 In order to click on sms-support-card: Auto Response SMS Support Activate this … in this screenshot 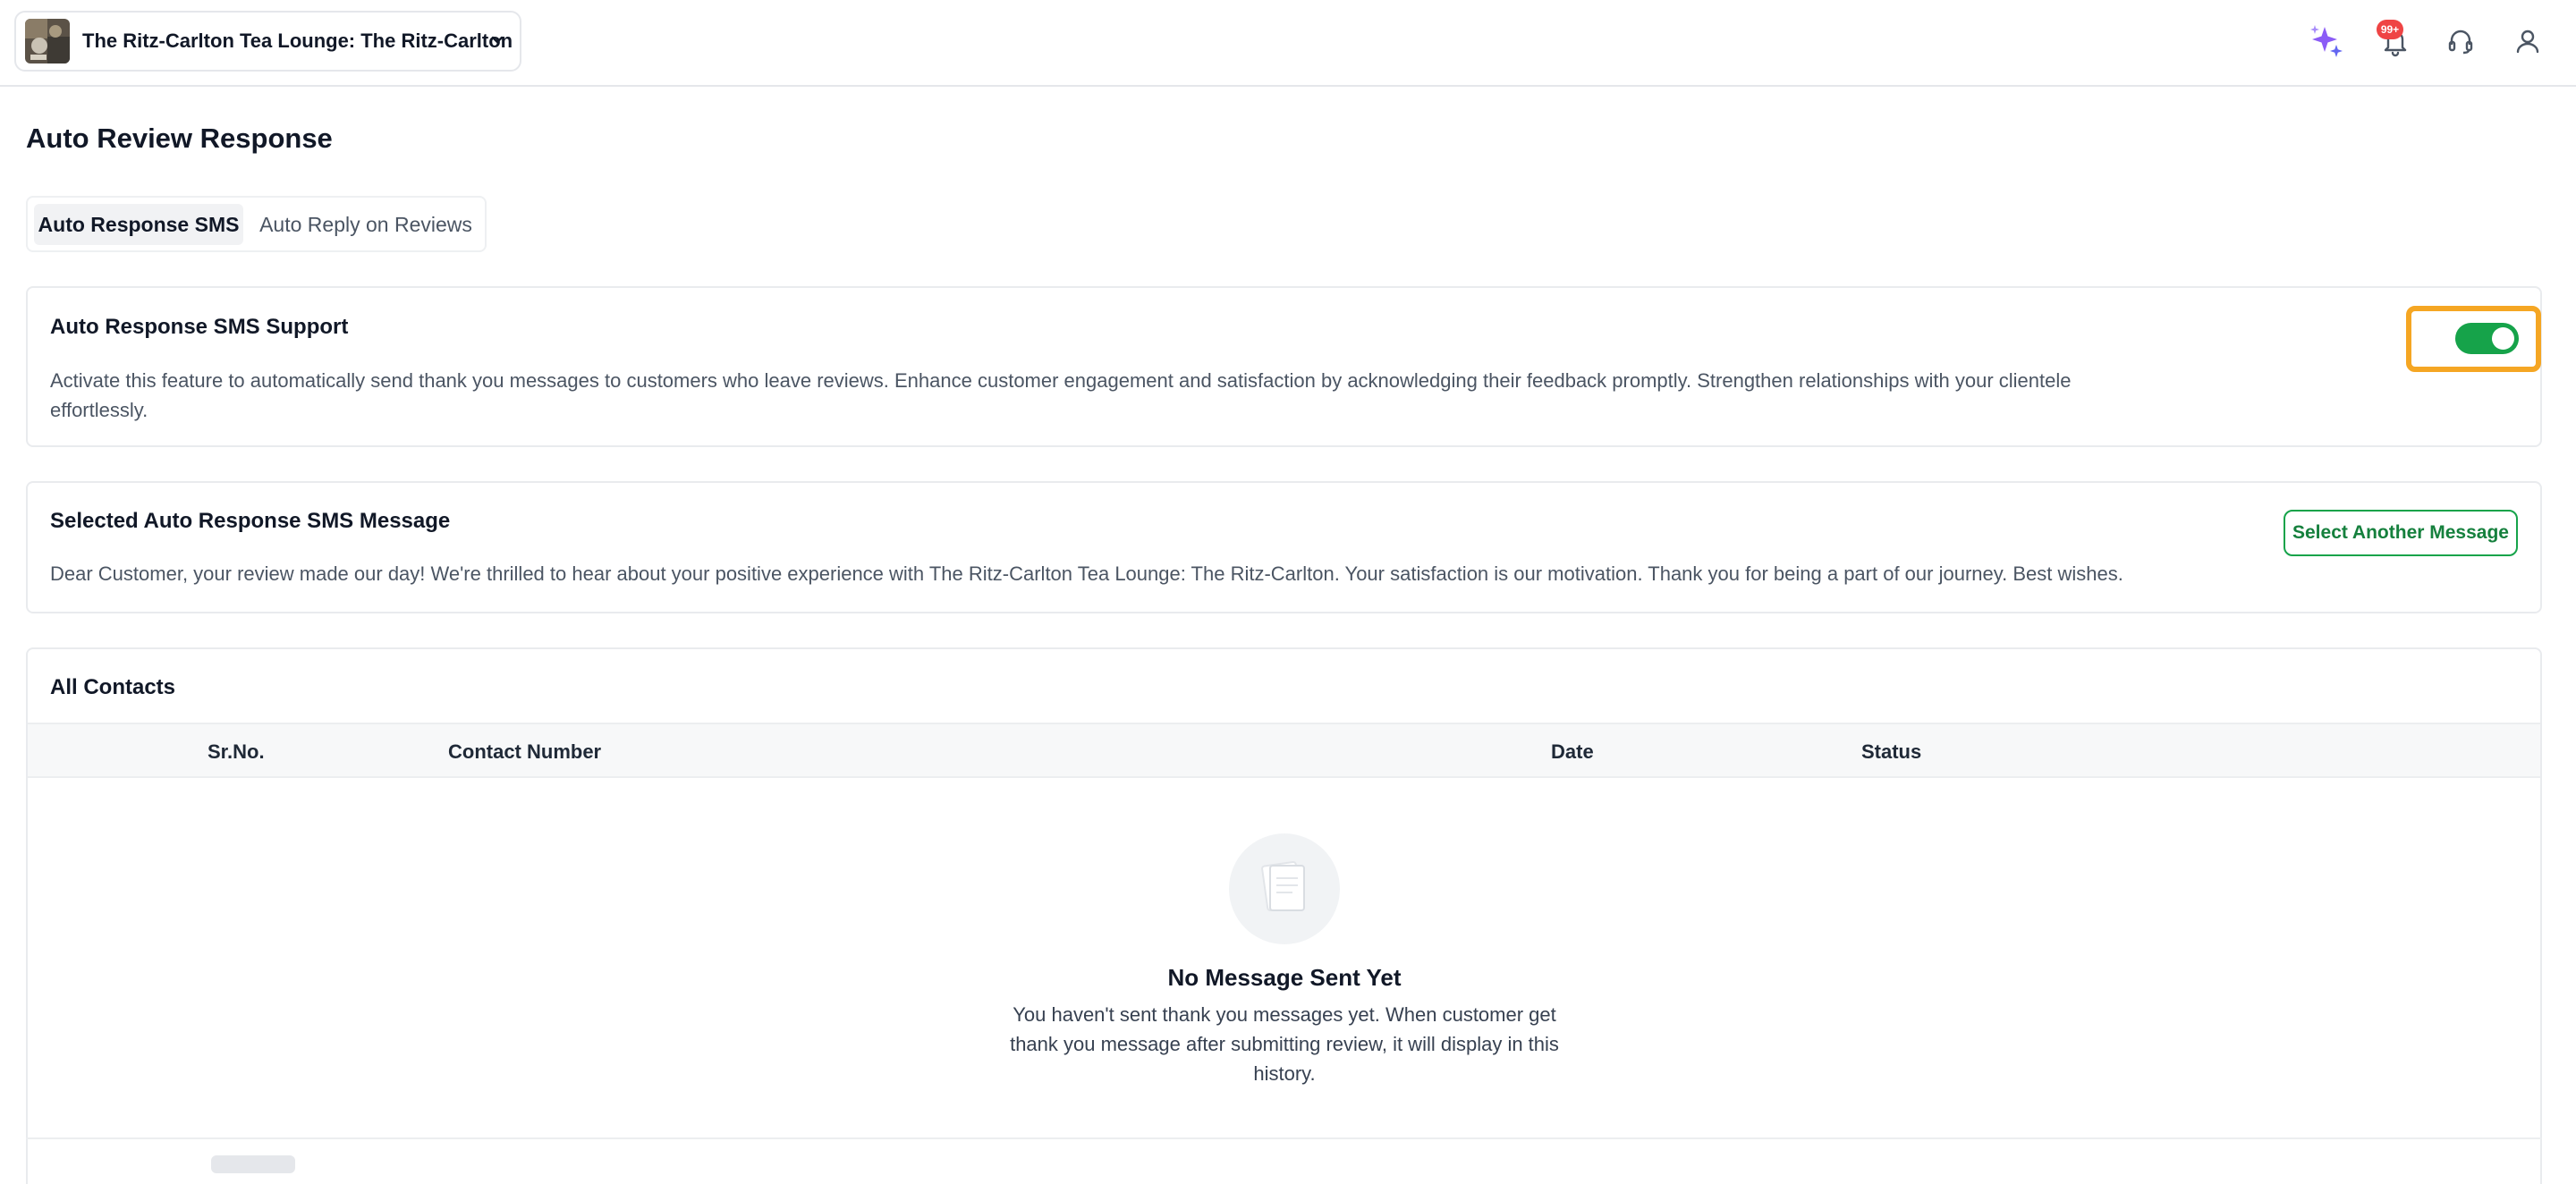, I will do `click(1284, 366)`.